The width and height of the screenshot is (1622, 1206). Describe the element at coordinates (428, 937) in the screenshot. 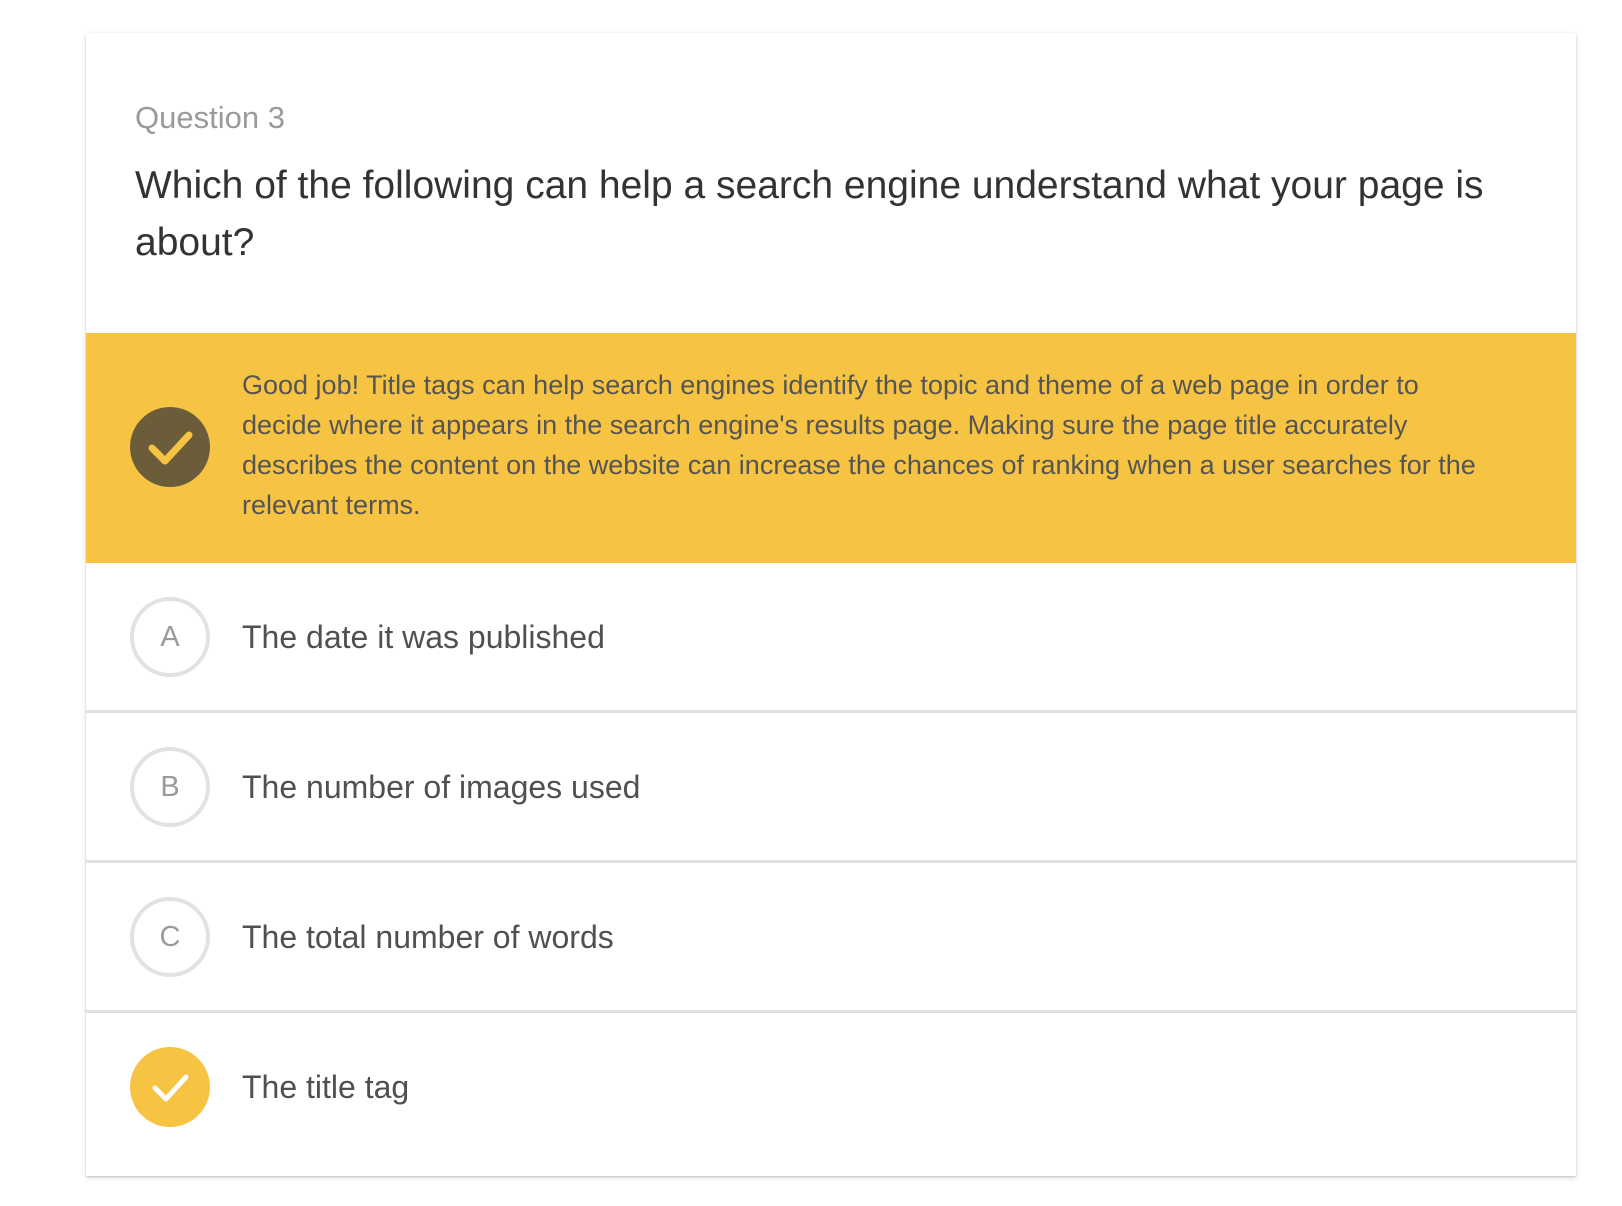

I see `option-text: The total number of words` at that location.